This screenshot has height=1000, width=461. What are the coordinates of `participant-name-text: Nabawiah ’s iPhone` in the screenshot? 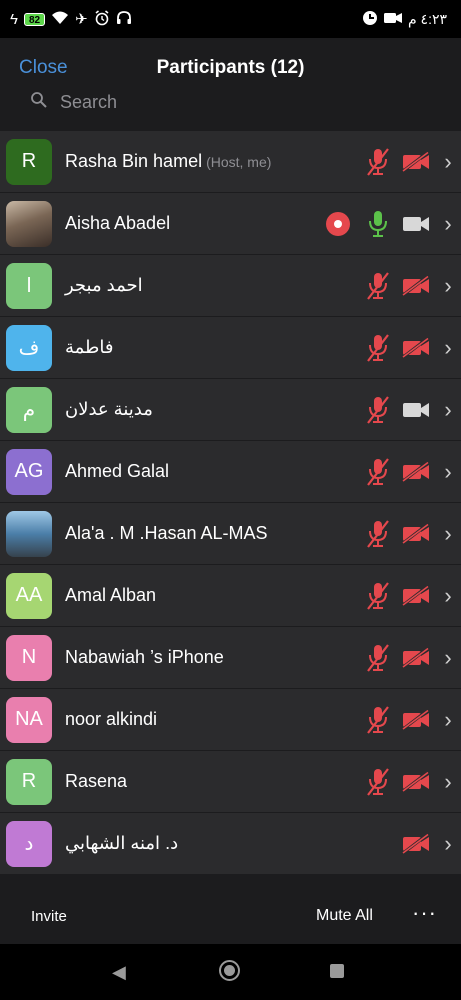 It's located at (144, 657).